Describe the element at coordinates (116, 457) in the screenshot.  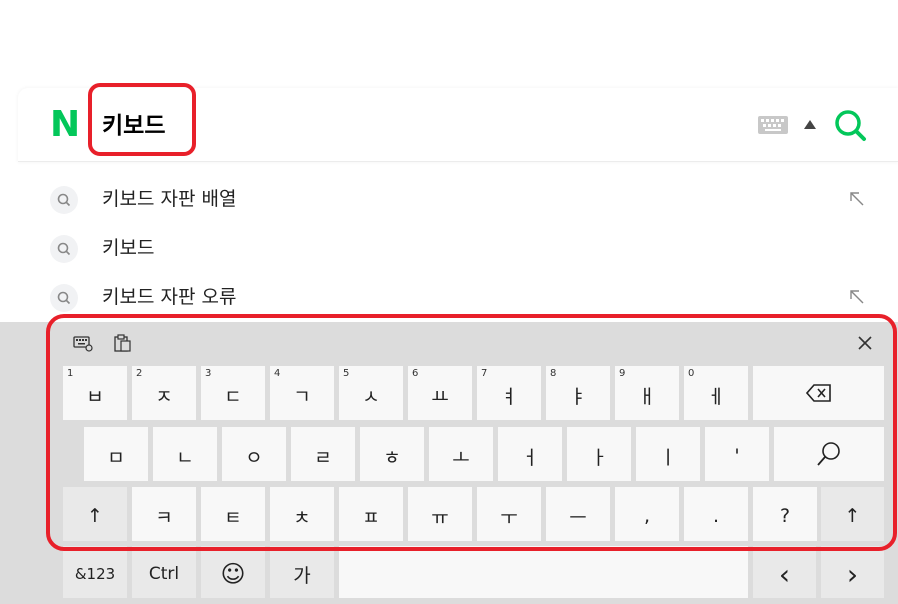
I see `key-label: ㅁ` at that location.